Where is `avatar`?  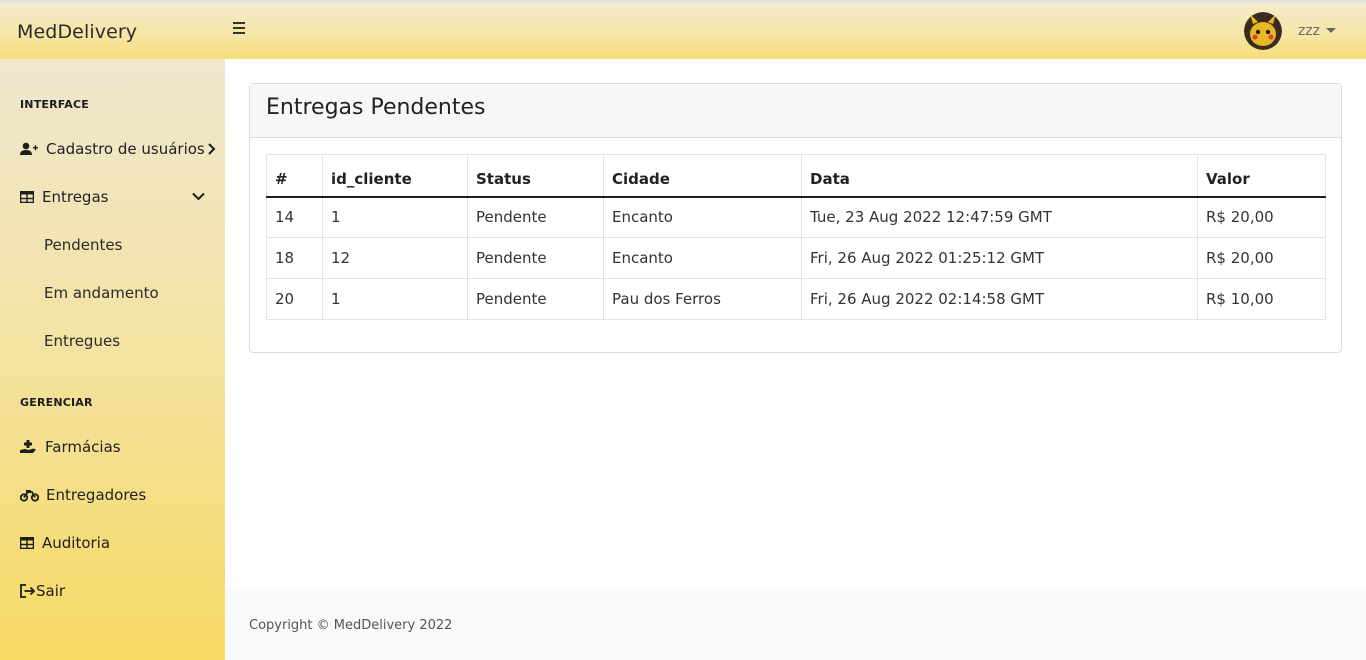 avatar is located at coordinates (1262, 31).